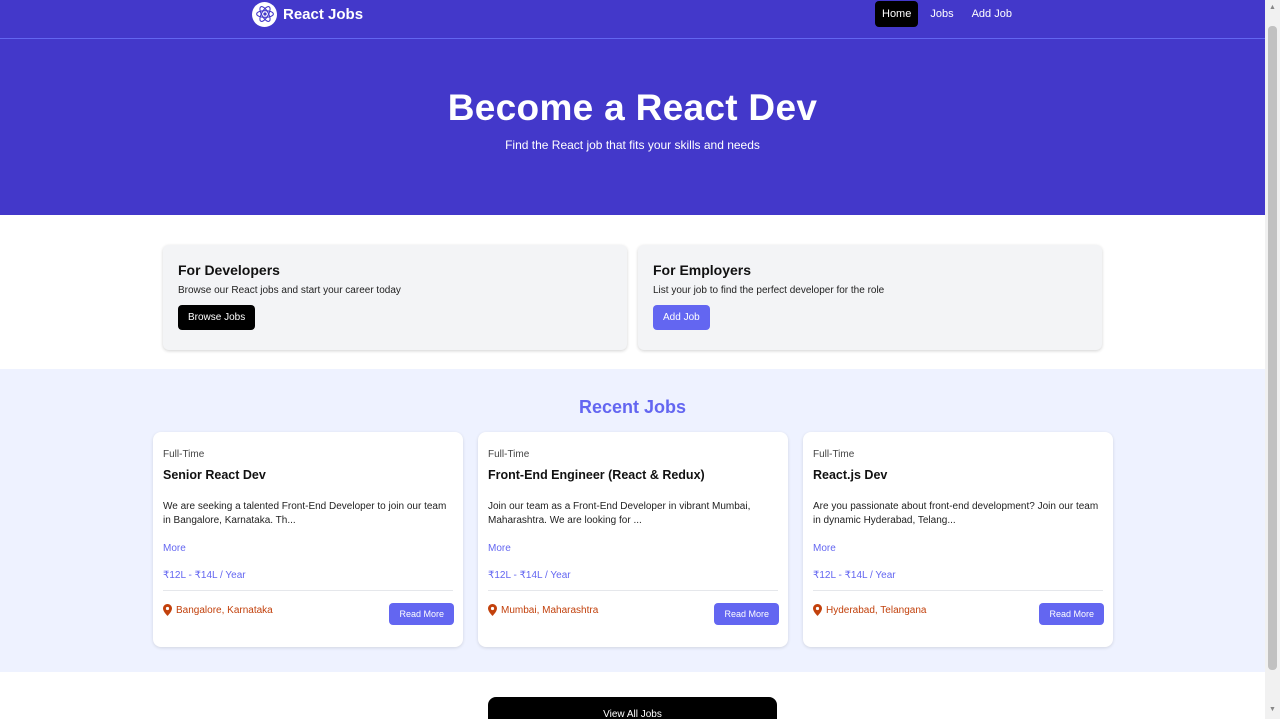 The image size is (1280, 719). I want to click on job-location-text: Bangalore, Karnataka, so click(224, 610).